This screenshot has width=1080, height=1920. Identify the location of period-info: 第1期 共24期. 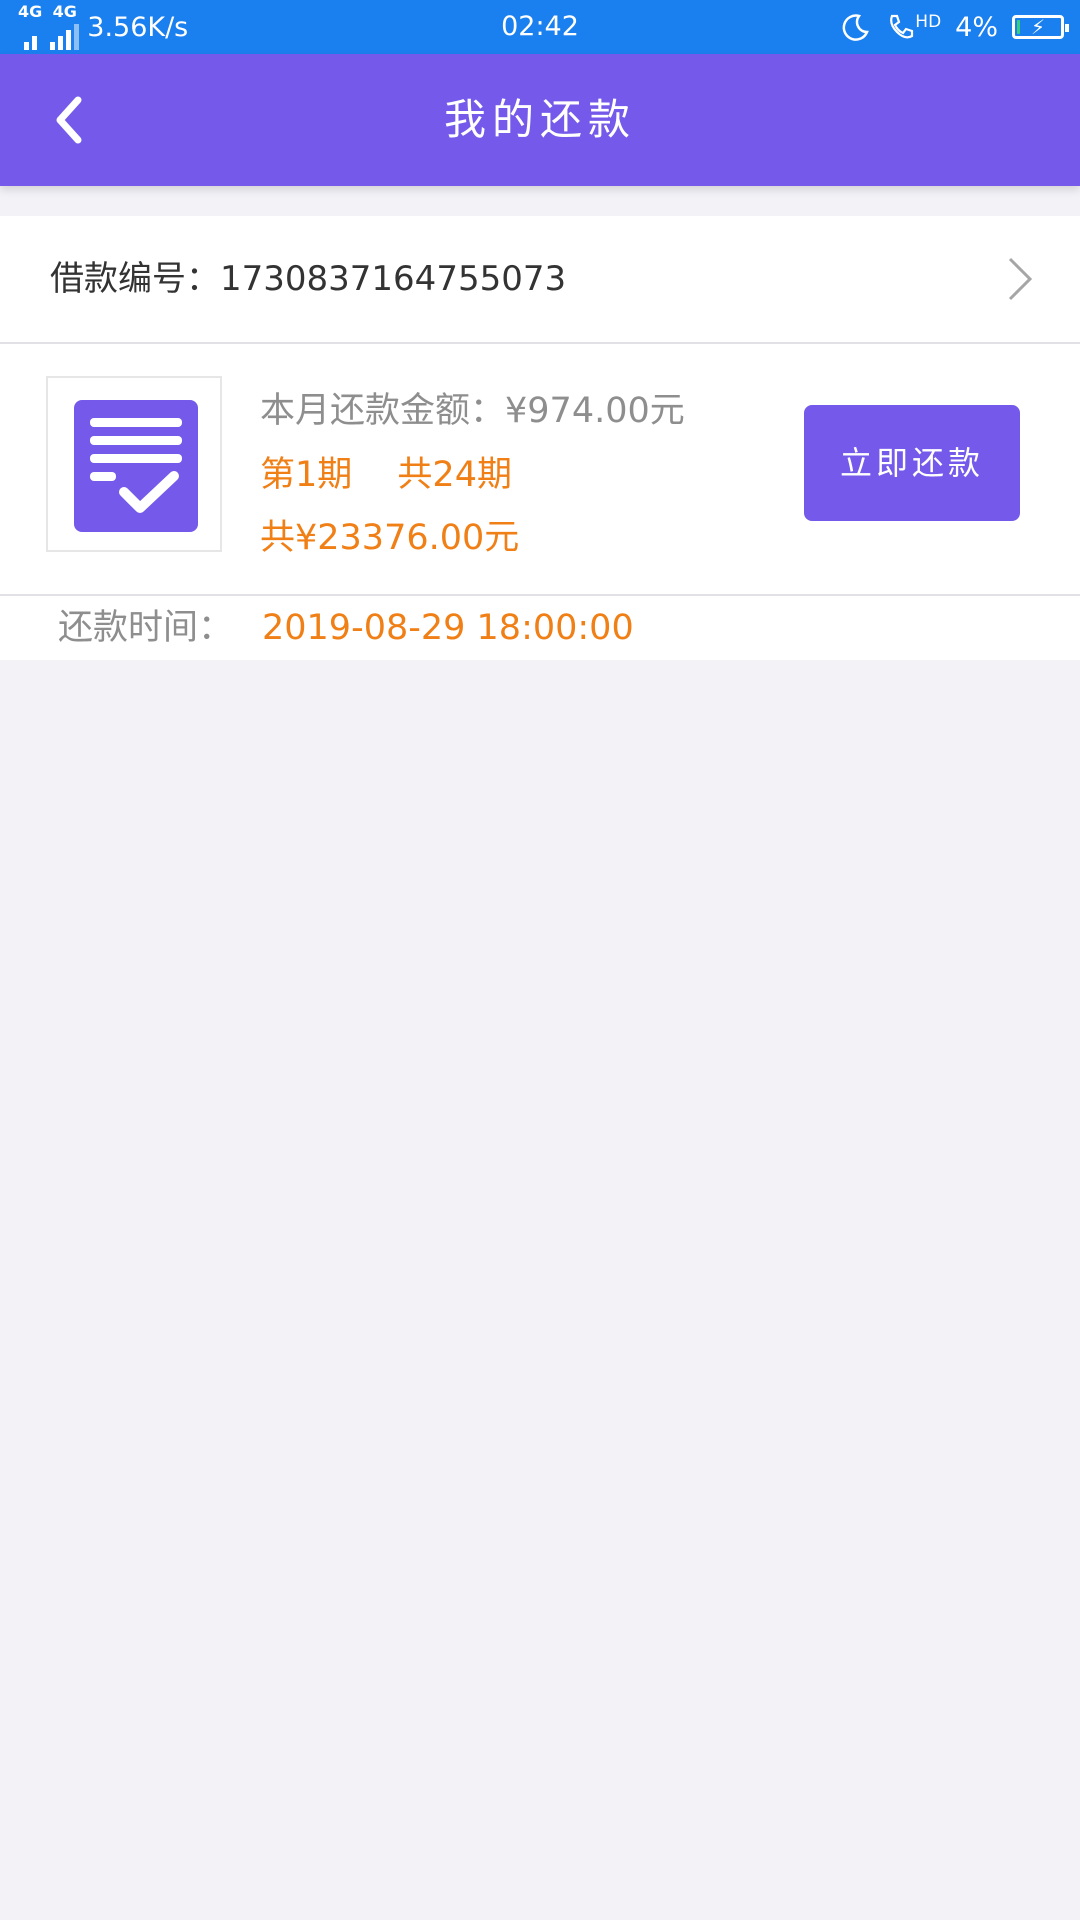
(386, 471).